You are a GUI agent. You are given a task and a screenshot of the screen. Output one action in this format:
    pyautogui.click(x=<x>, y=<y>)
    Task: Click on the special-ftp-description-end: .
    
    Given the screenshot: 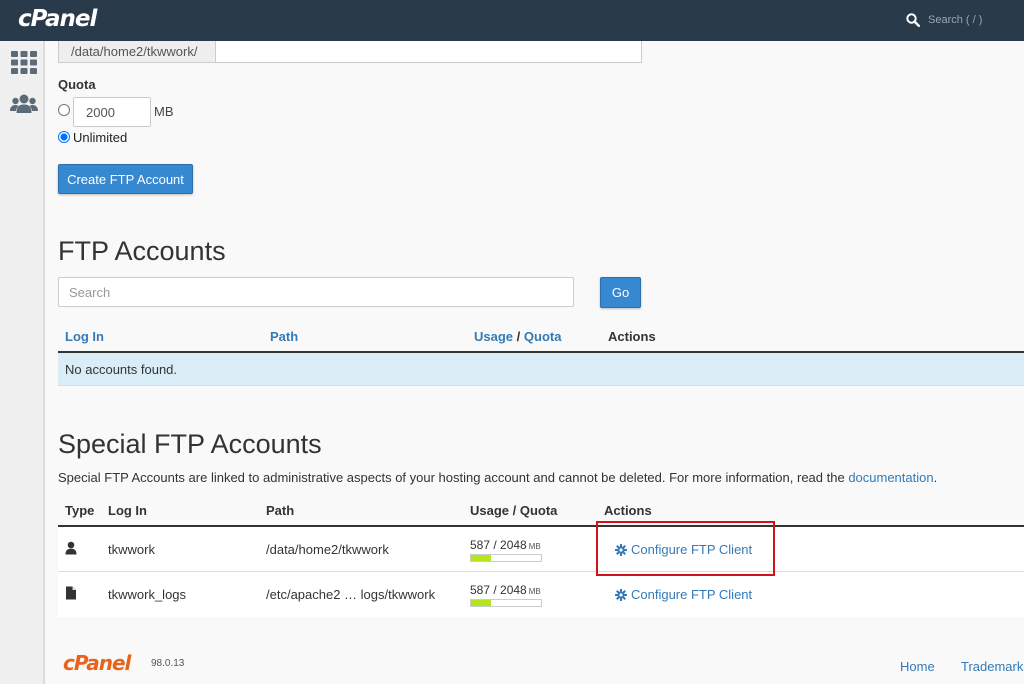 What is the action you would take?
    pyautogui.click(x=935, y=477)
    